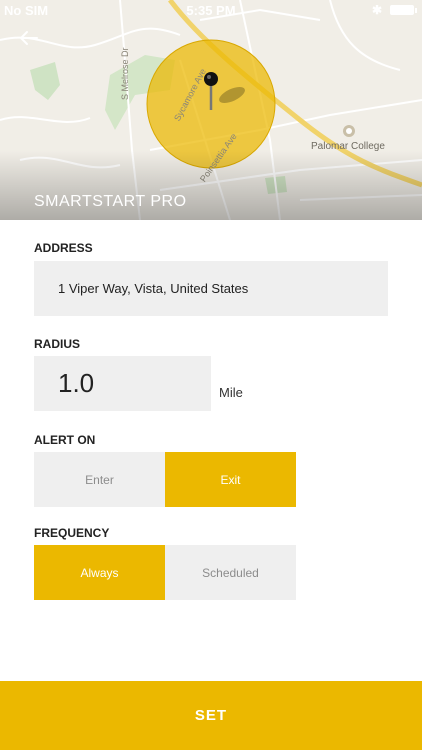  I want to click on back-arrow-icon, so click(29, 38).